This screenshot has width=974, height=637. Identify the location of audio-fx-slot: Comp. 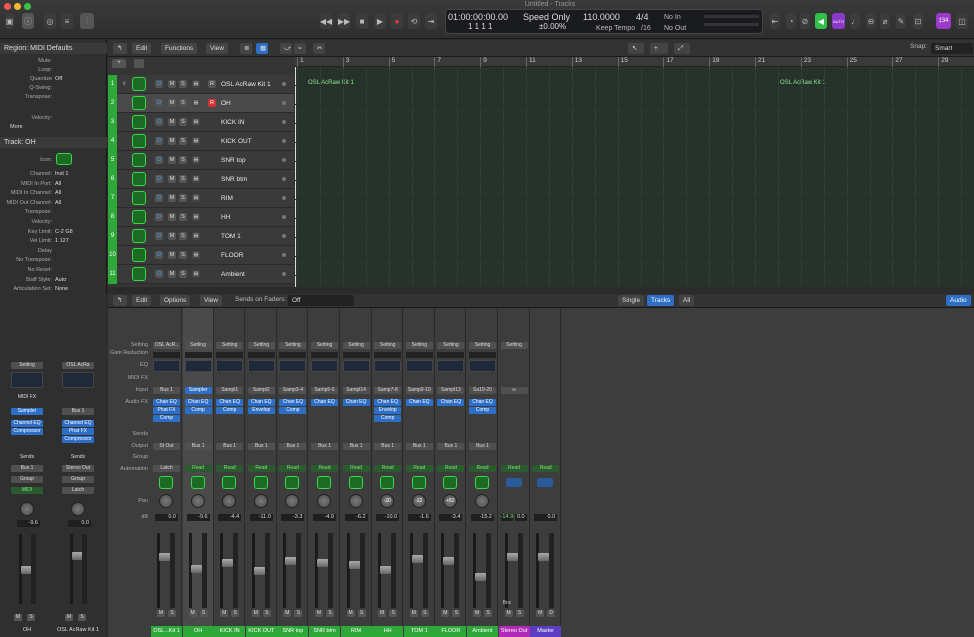
(482, 410).